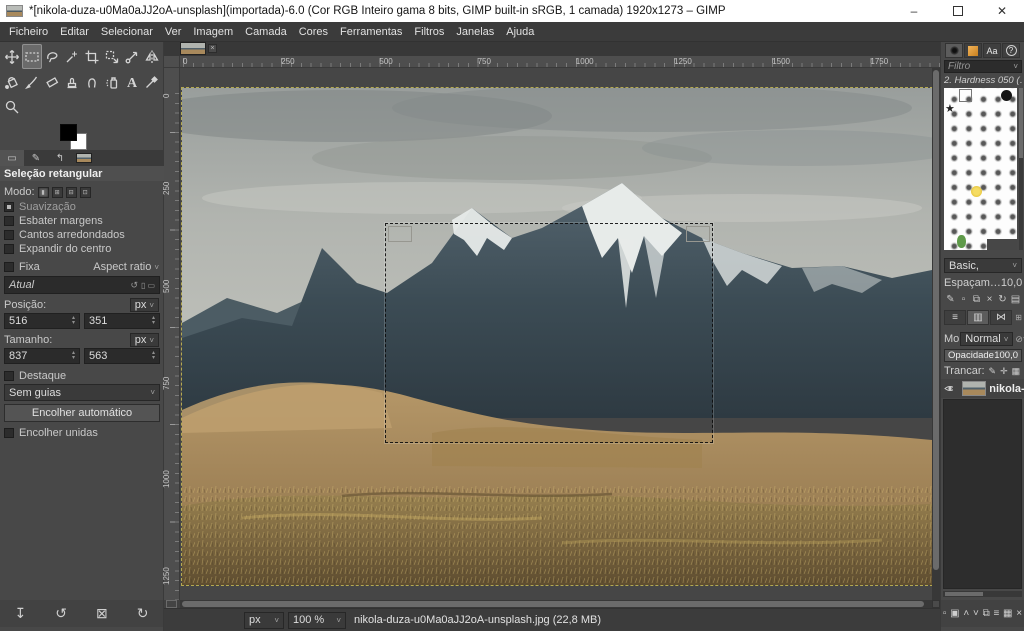 This screenshot has width=1024, height=631. What do you see at coordinates (992, 50) in the screenshot?
I see `tab-fonts: Aa` at bounding box center [992, 50].